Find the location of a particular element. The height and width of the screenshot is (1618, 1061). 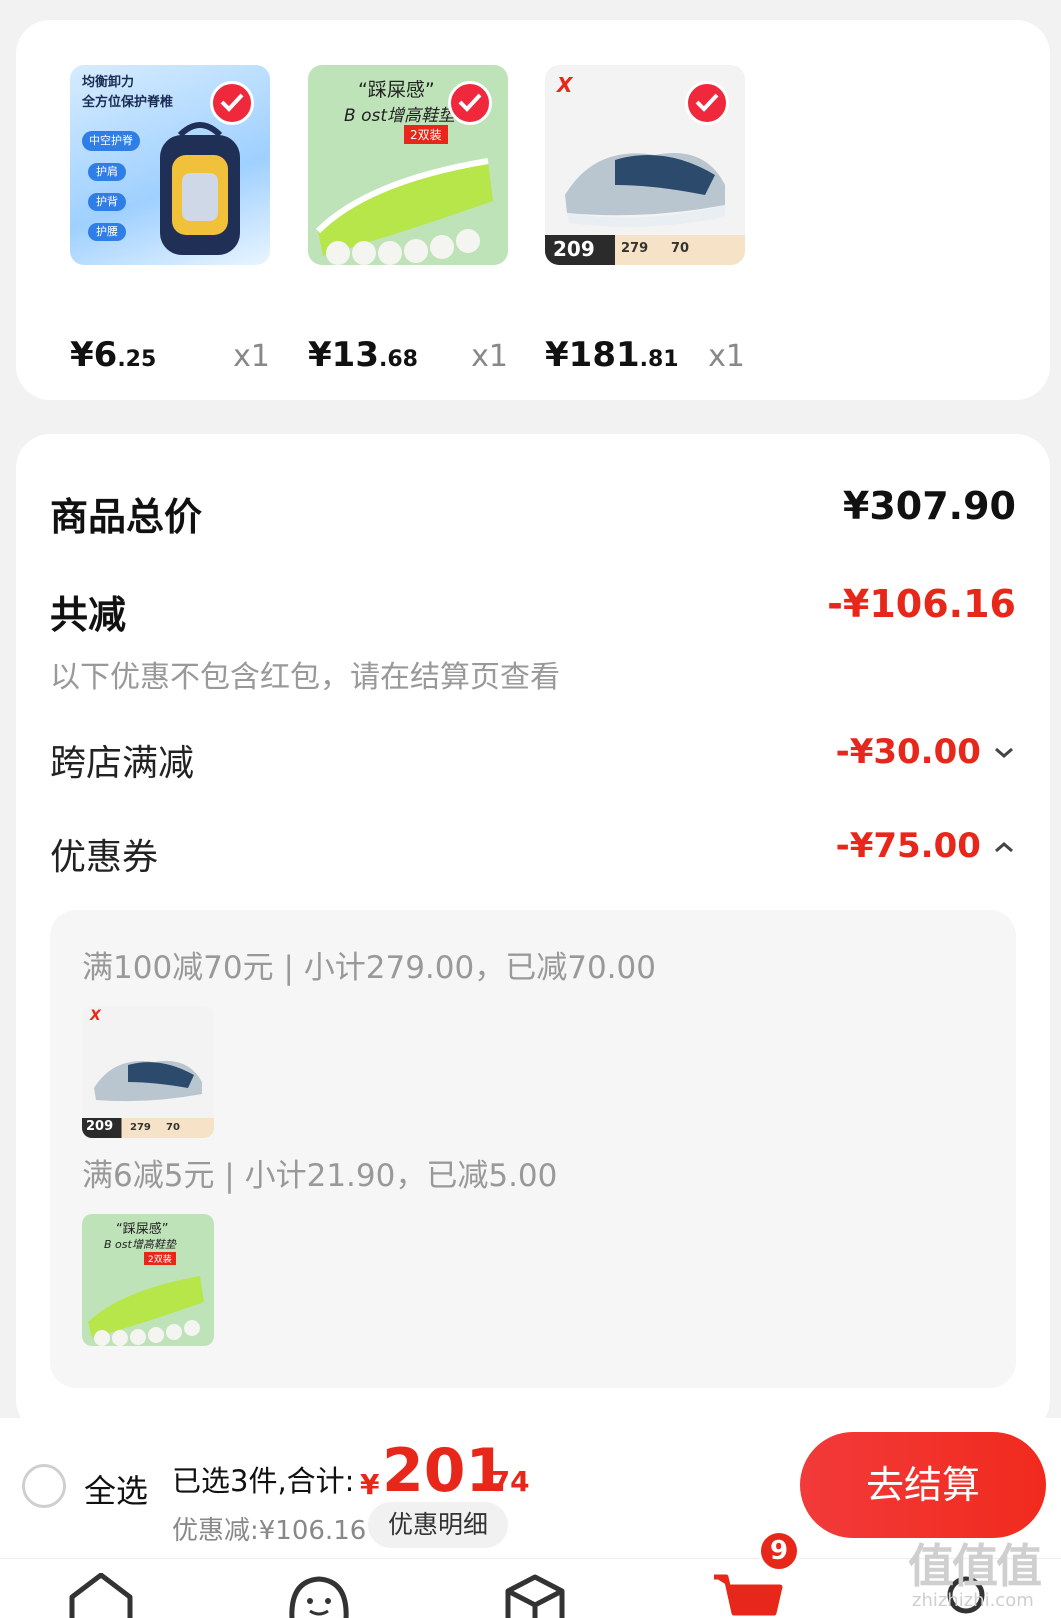

chevron-down-icon is located at coordinates (1004, 752).